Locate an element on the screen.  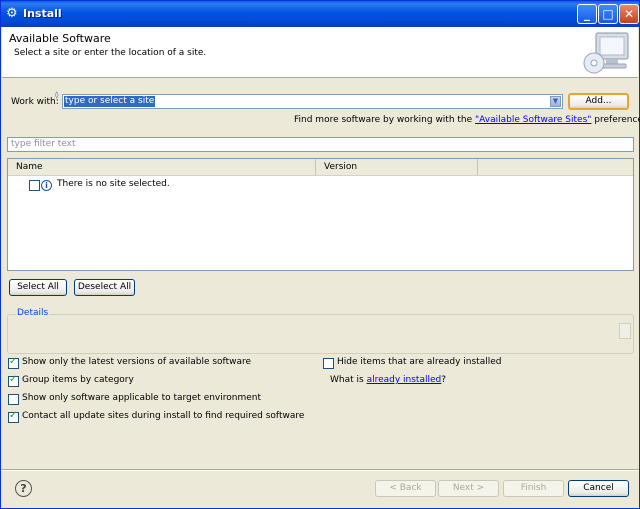
what-is-suffix: ? is located at coordinates (444, 380).